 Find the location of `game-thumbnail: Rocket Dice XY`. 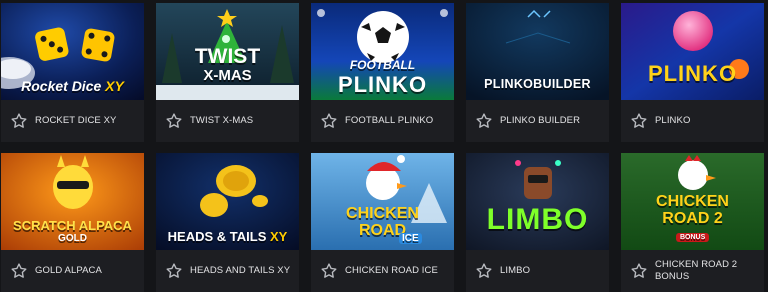

game-thumbnail: Rocket Dice XY is located at coordinates (72, 51).